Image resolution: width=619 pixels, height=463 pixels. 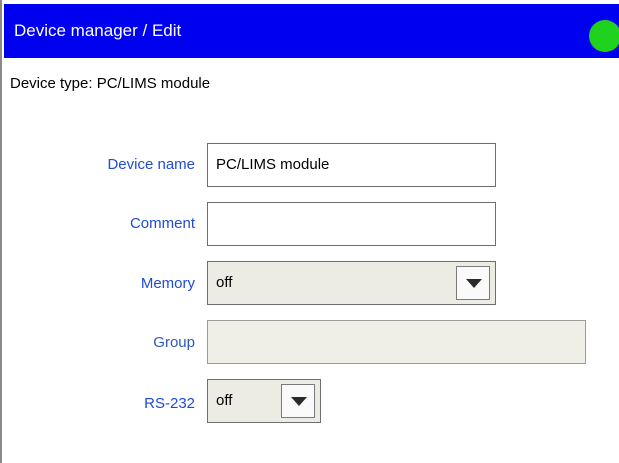 What do you see at coordinates (224, 282) in the screenshot?
I see `memory-select-value: off` at bounding box center [224, 282].